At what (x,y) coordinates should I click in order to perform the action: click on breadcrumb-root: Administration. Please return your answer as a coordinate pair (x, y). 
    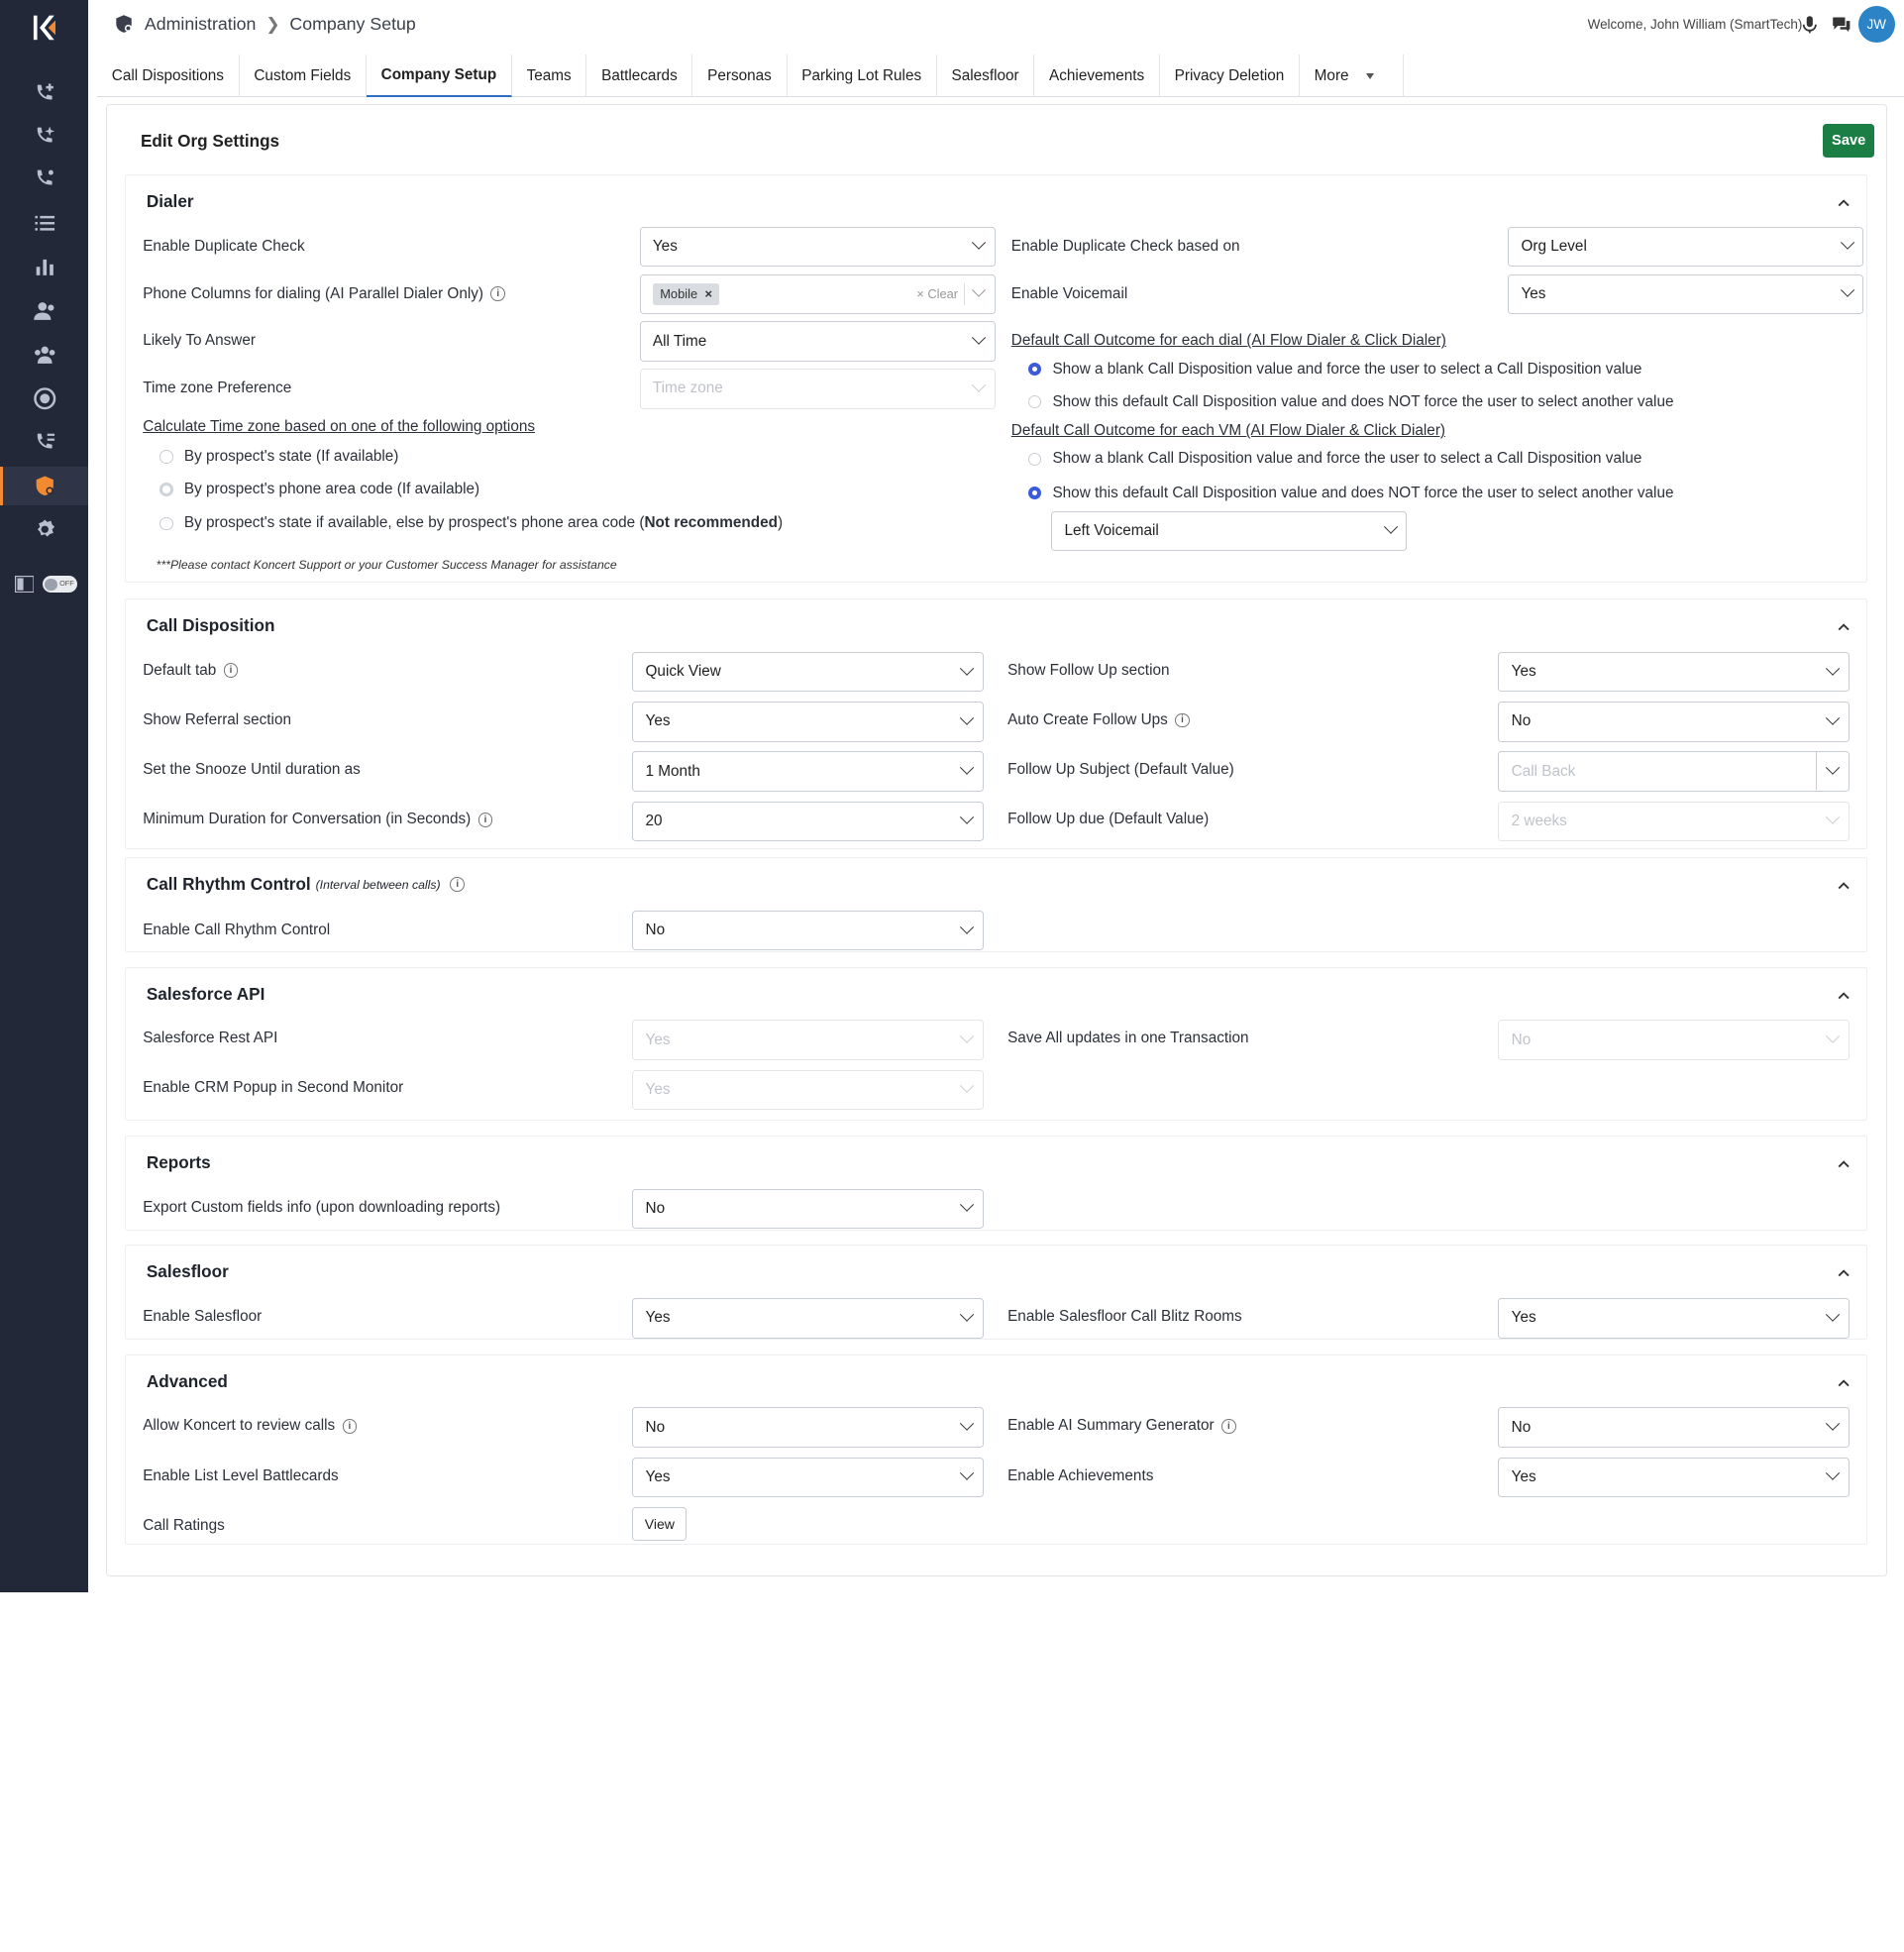
    Looking at the image, I should click on (201, 24).